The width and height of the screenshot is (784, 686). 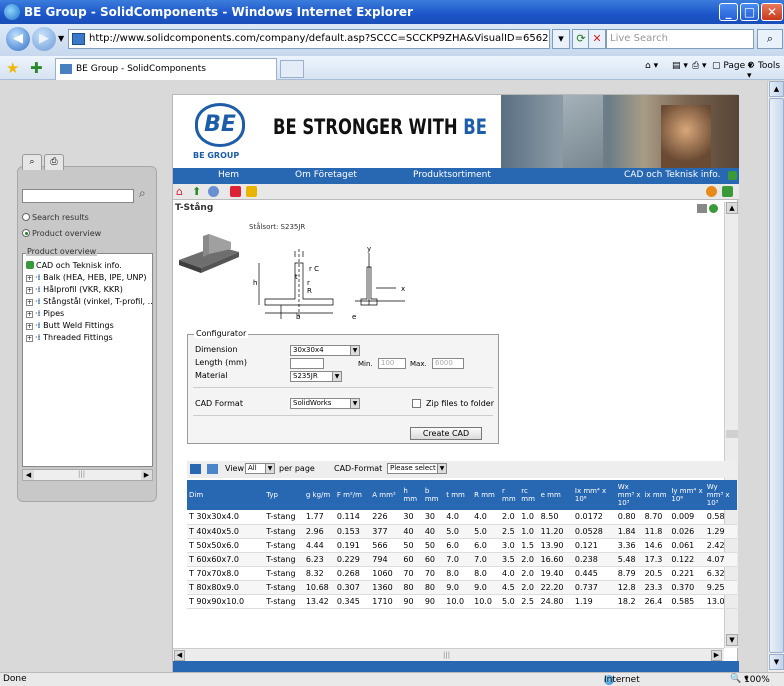 What do you see at coordinates (727, 191) in the screenshot?
I see `settings-icon` at bounding box center [727, 191].